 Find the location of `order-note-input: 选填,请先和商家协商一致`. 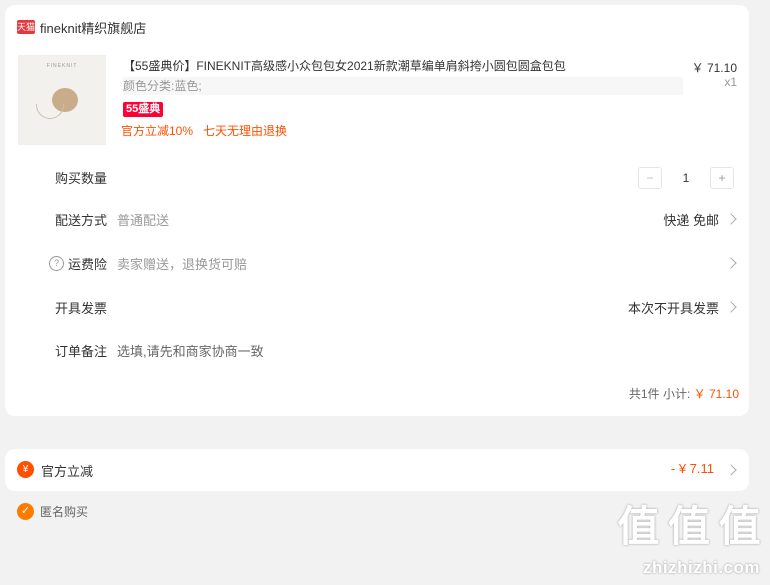

order-note-input: 选填,请先和商家协商一致 is located at coordinates (190, 350).